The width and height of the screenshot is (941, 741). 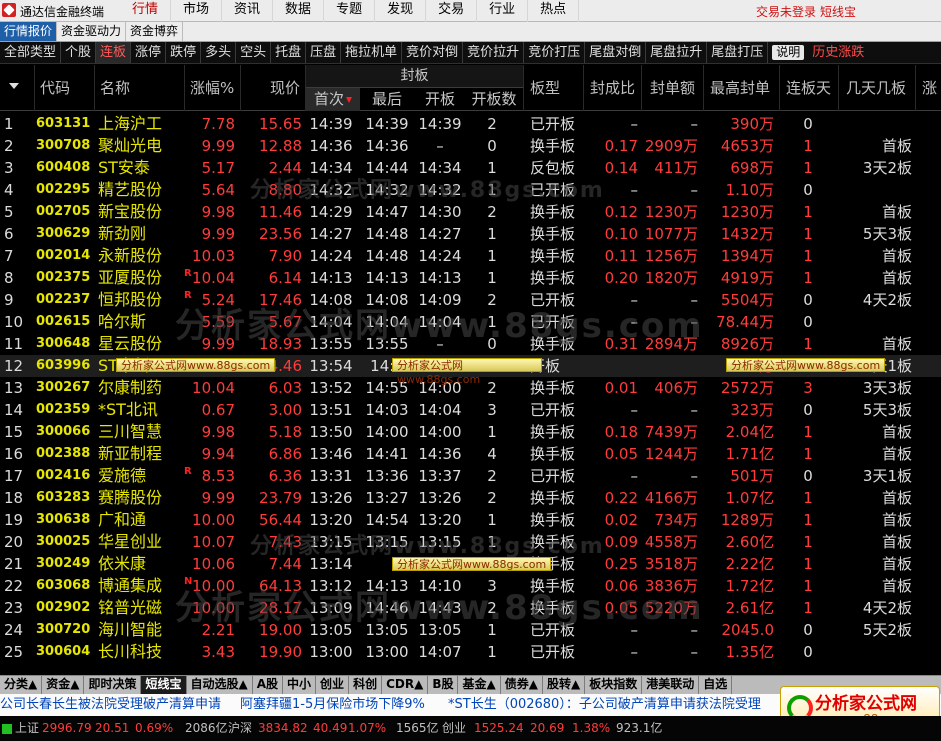 I want to click on sort-menu-icon, so click(x=14, y=86).